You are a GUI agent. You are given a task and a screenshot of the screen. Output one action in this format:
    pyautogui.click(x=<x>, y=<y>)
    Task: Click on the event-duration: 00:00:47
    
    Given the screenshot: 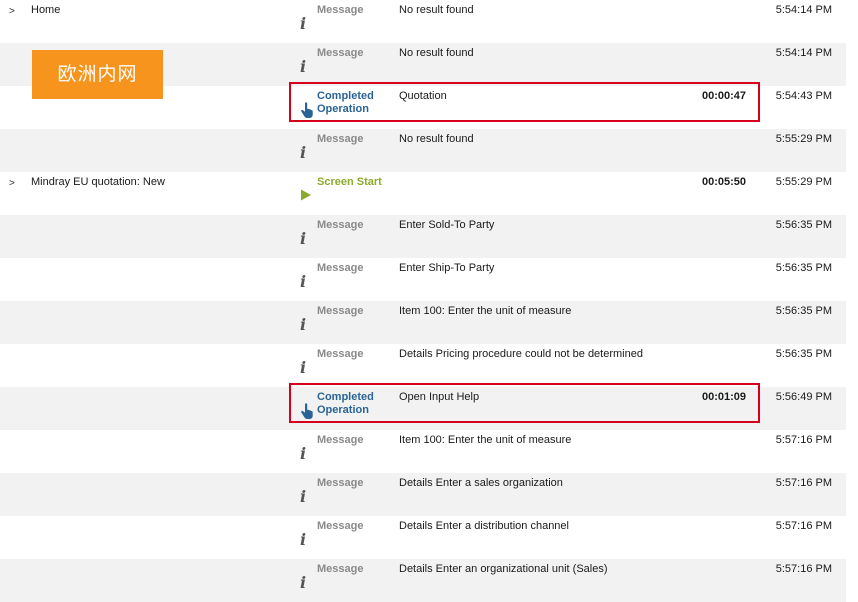 What is the action you would take?
    pyautogui.click(x=723, y=96)
    